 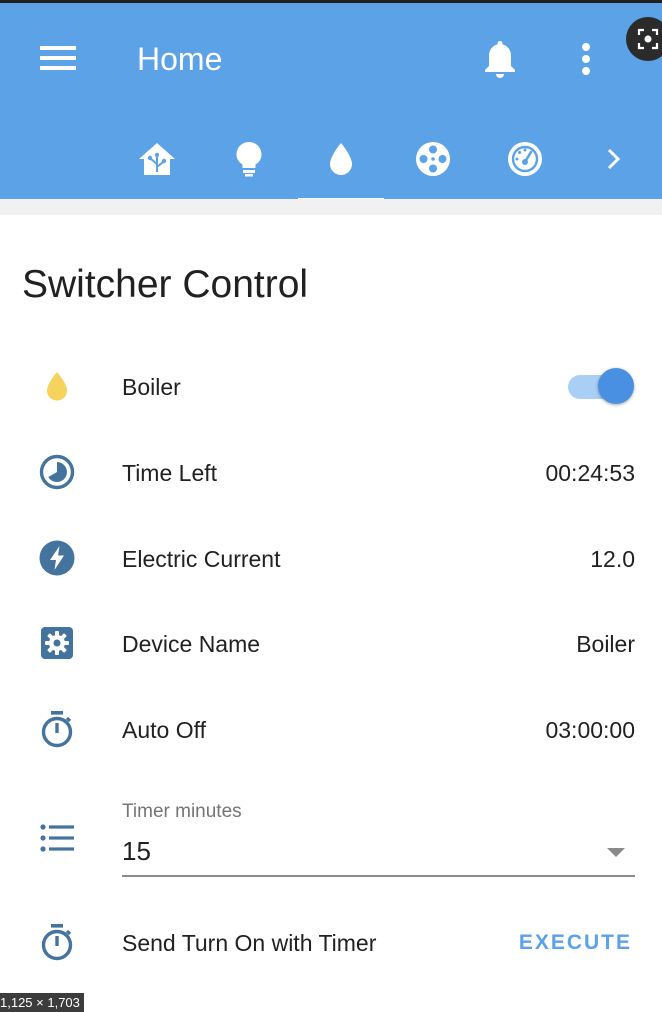 What do you see at coordinates (201, 559) in the screenshot?
I see `entity-label: Electric Current` at bounding box center [201, 559].